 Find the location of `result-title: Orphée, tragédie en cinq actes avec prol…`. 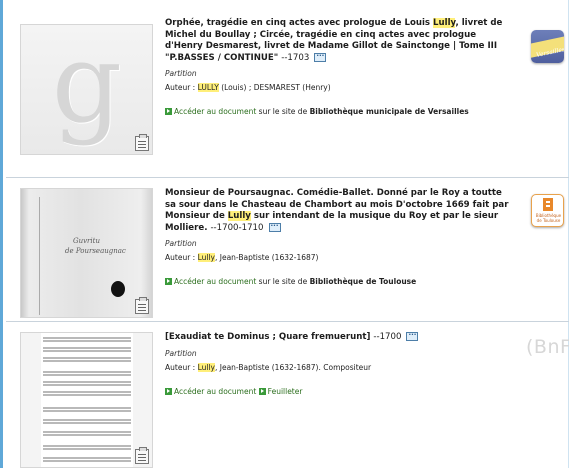

result-title: Orphée, tragédie en cinq actes avec prol… is located at coordinates (340, 41).